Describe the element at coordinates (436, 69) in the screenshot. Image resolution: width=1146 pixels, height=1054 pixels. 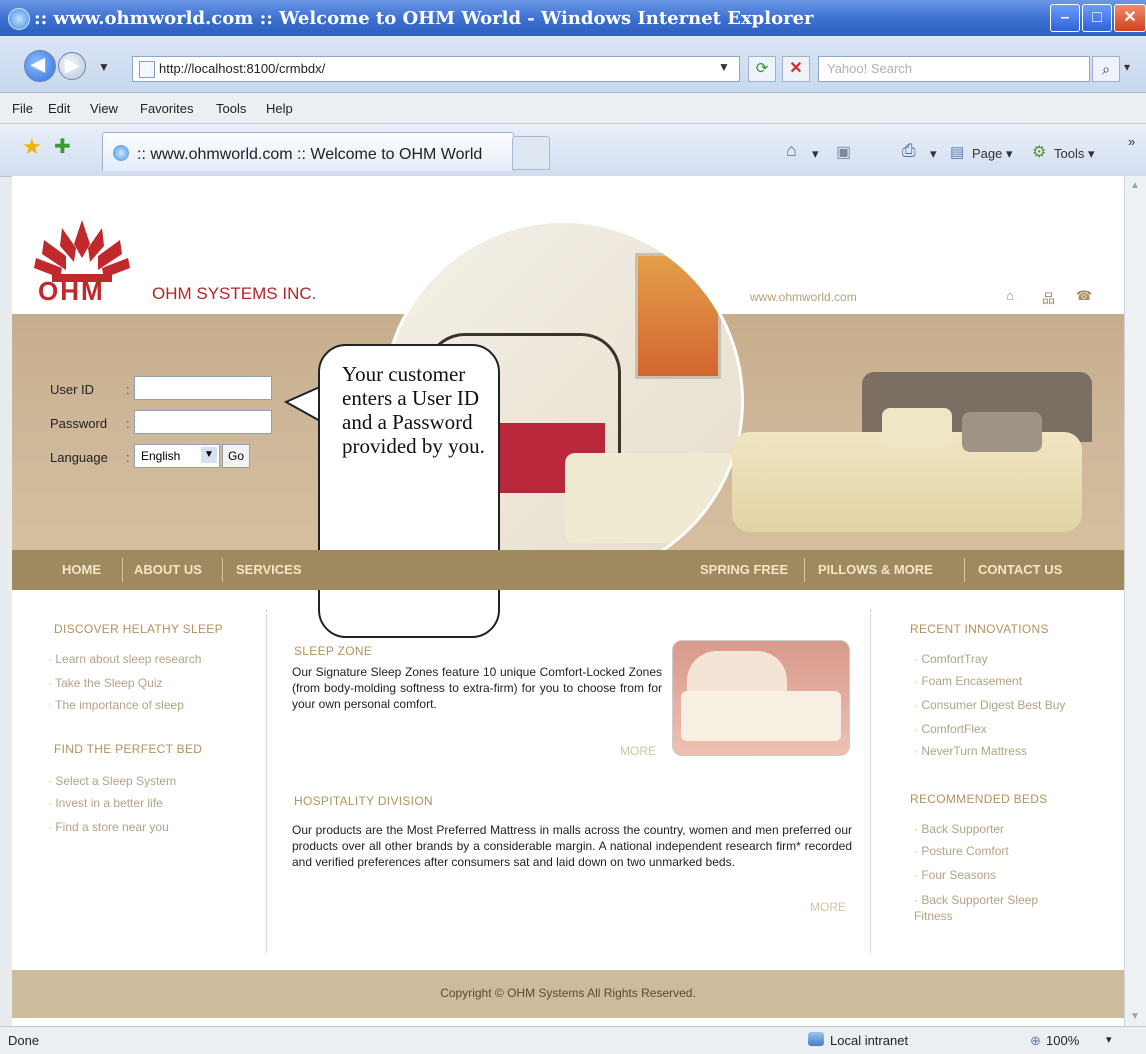
I see `address-input: http://localhost:8100/crmbdx/` at that location.